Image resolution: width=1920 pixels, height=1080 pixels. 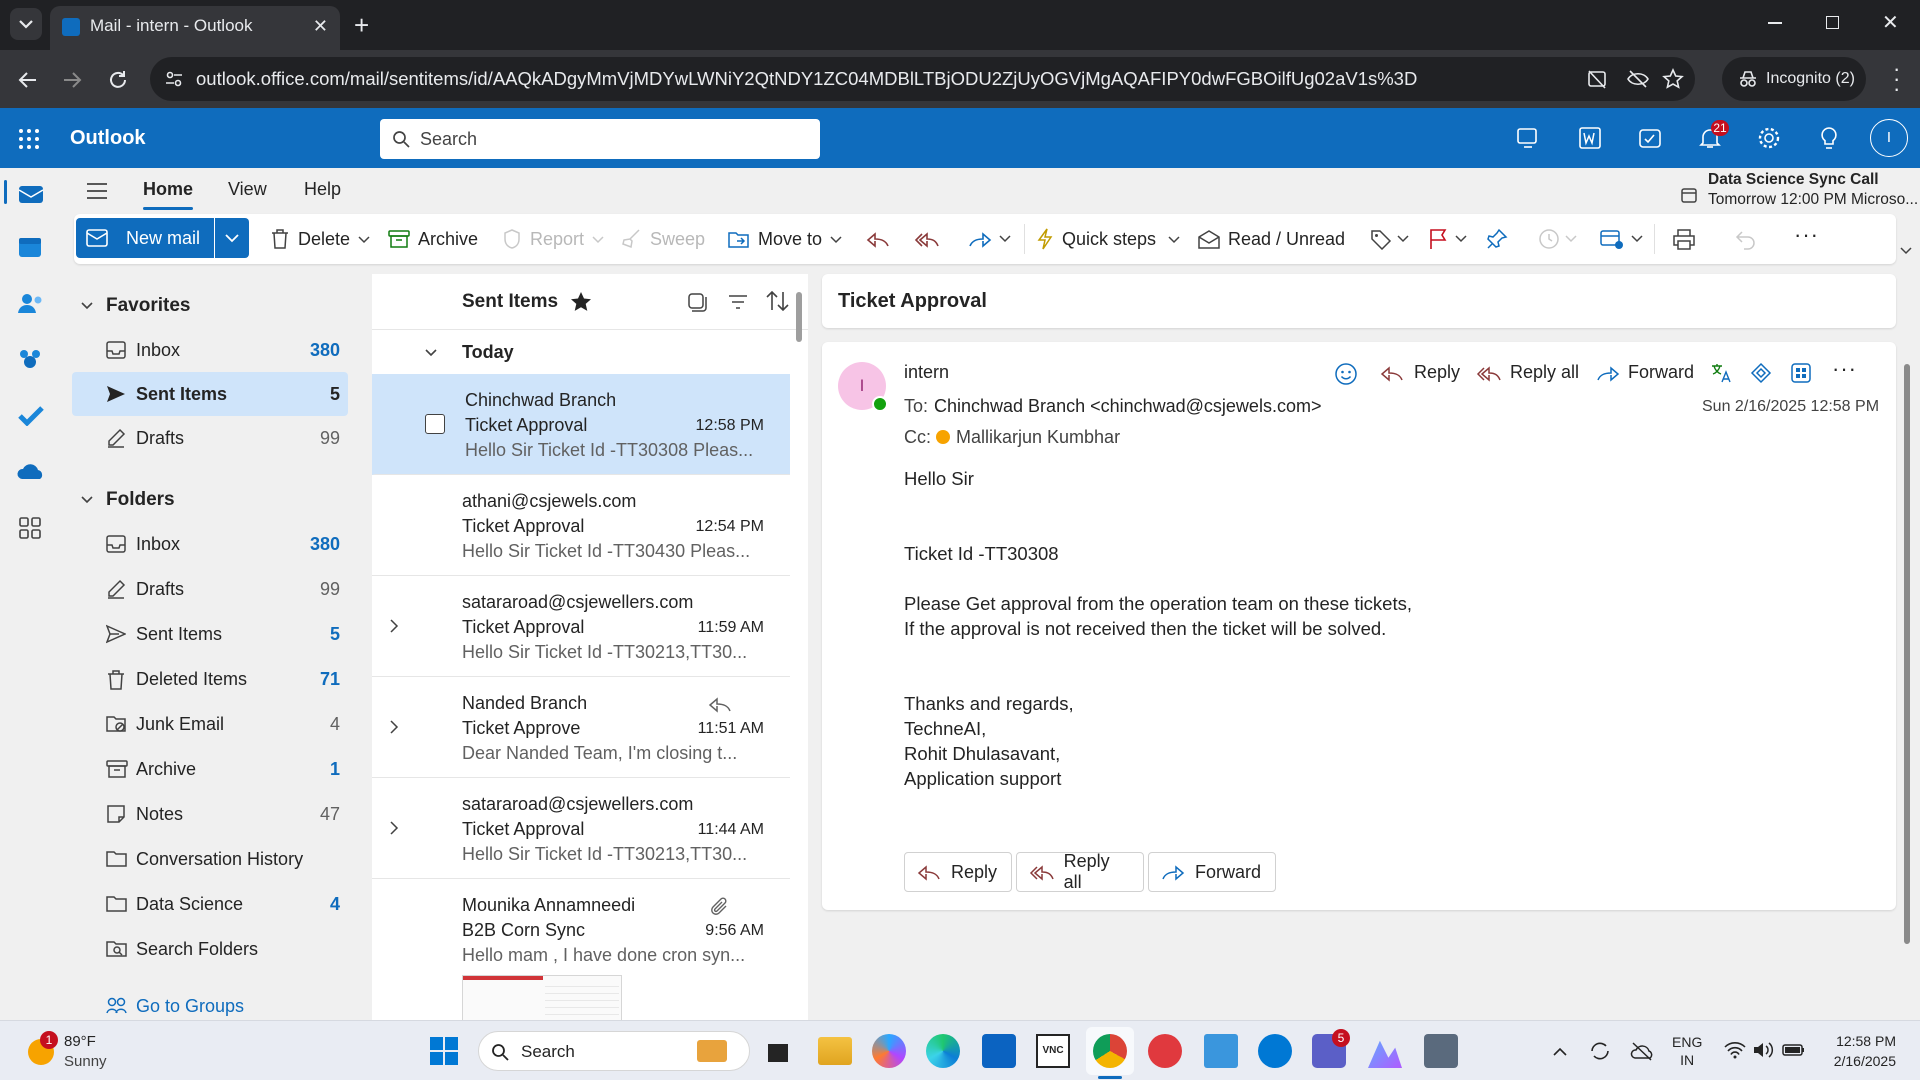 I want to click on chrome-icon, so click(x=1110, y=1051).